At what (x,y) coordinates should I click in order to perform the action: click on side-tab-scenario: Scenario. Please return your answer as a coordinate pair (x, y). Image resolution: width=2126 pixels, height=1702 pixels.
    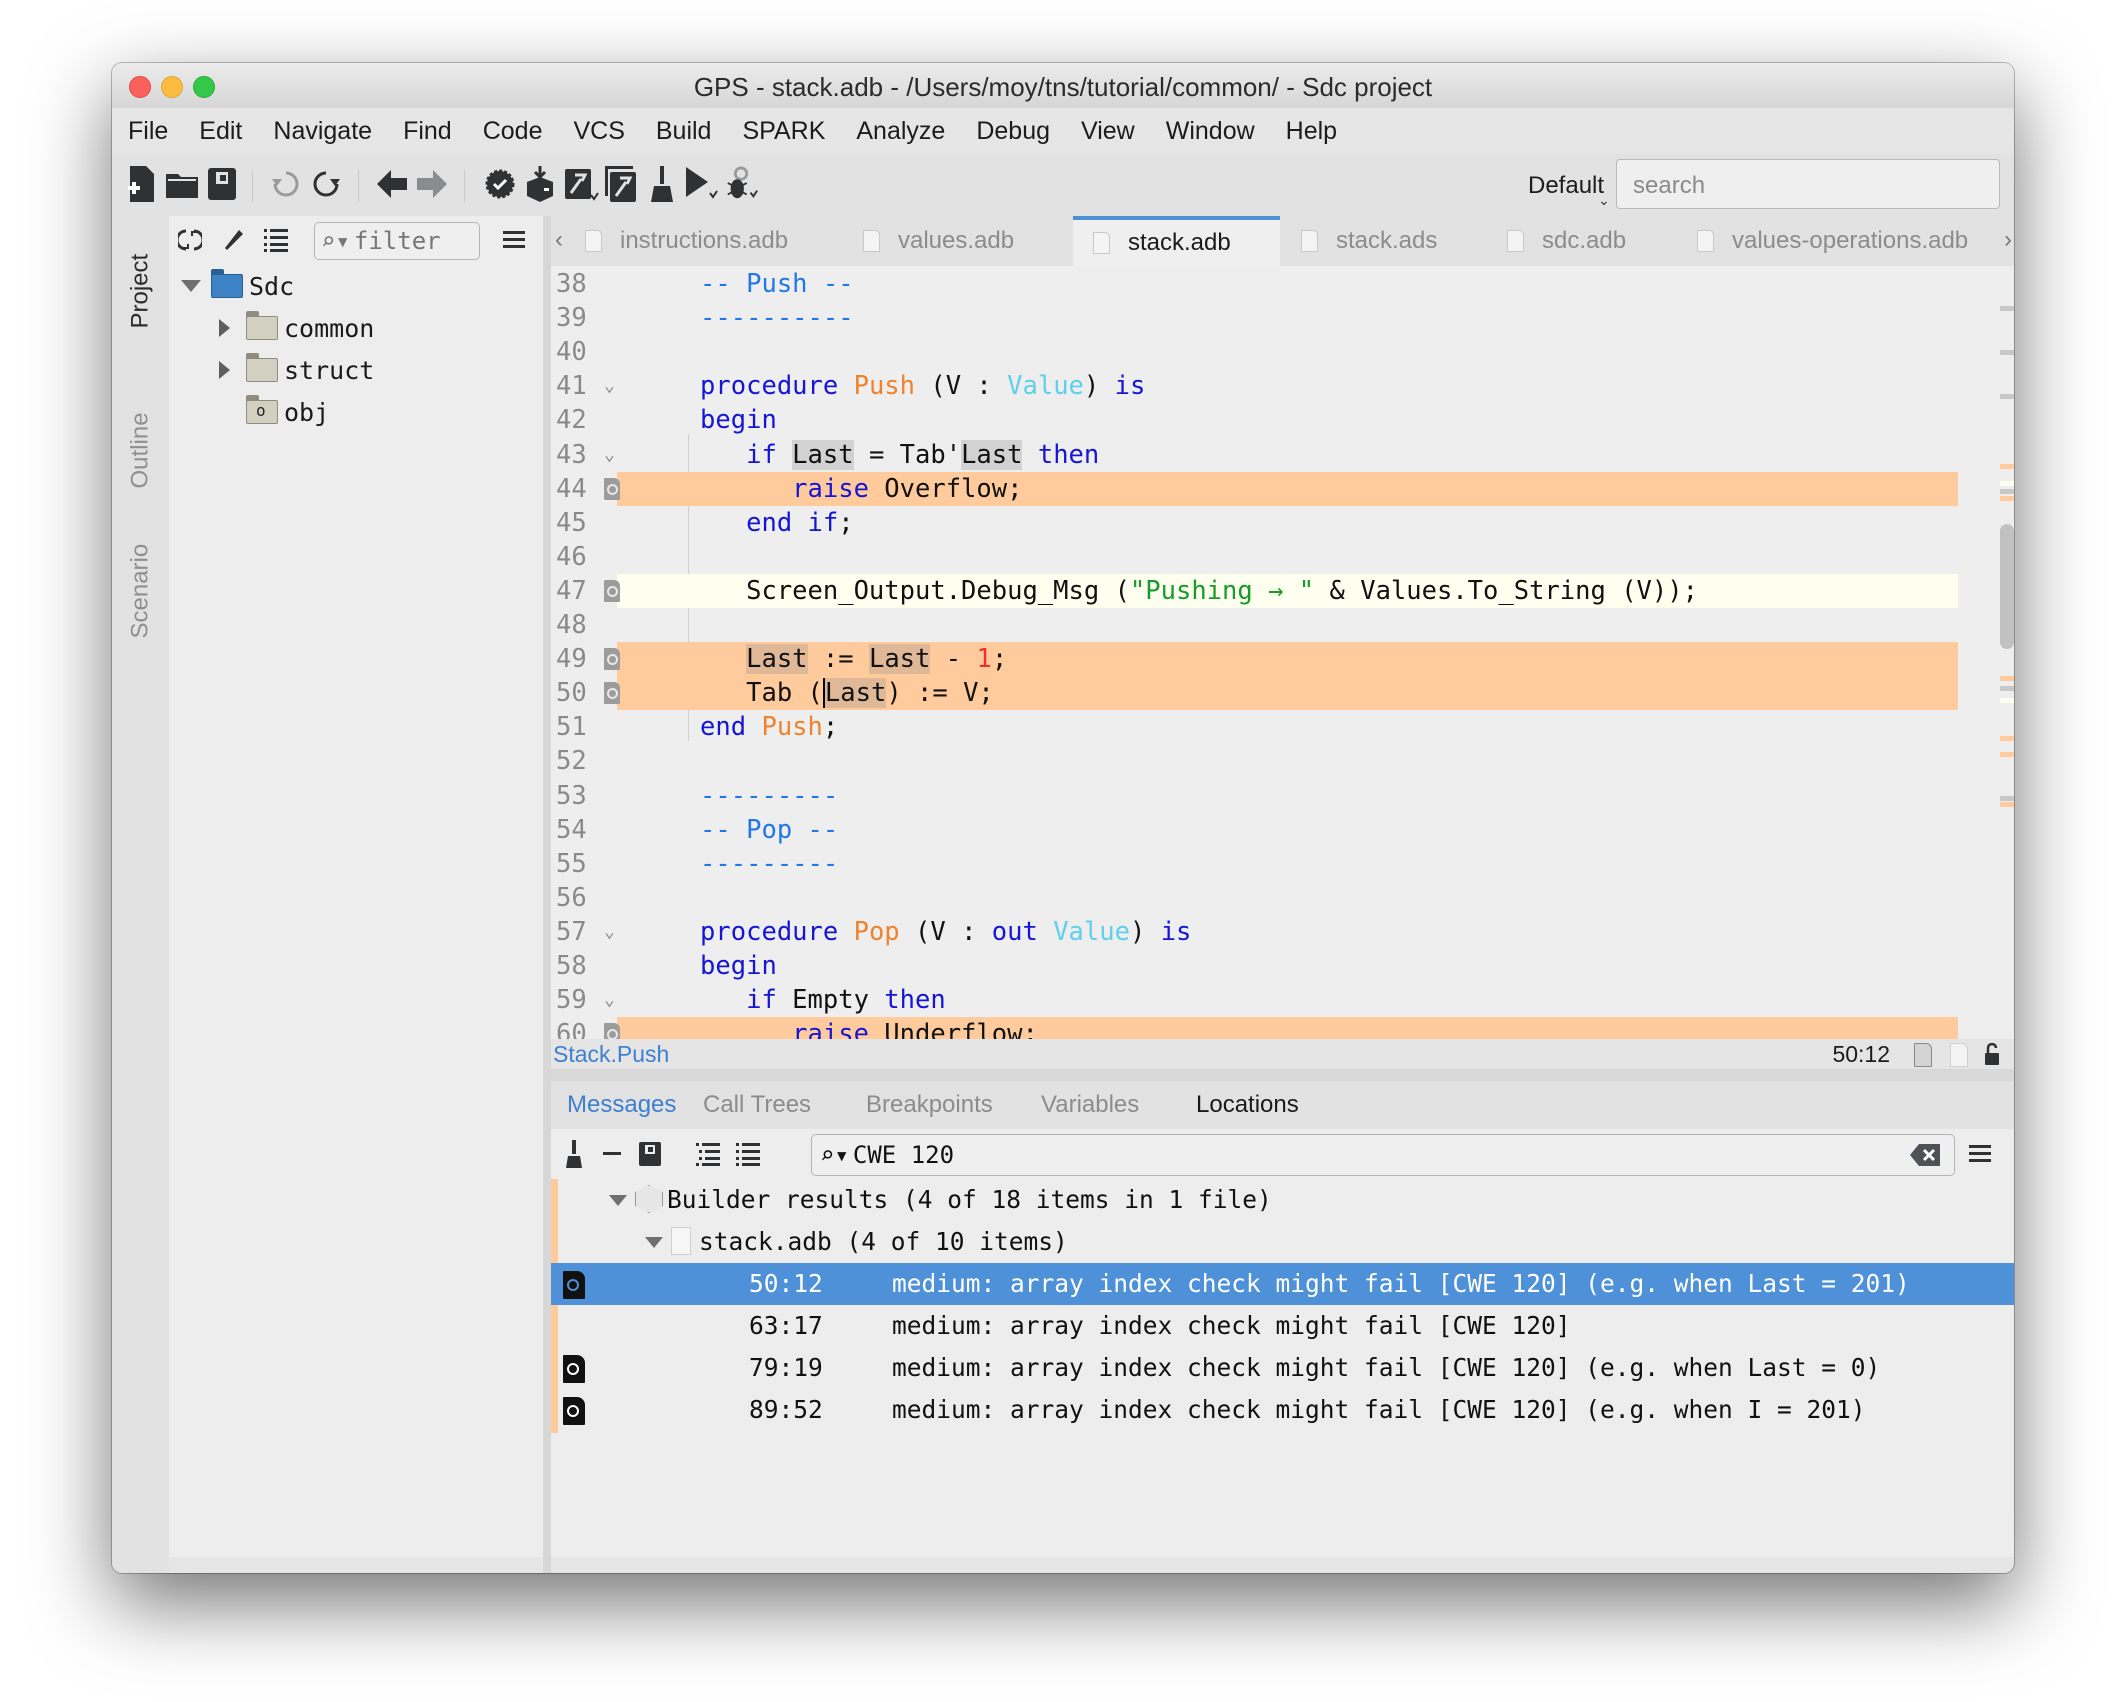
    Looking at the image, I should click on (141, 591).